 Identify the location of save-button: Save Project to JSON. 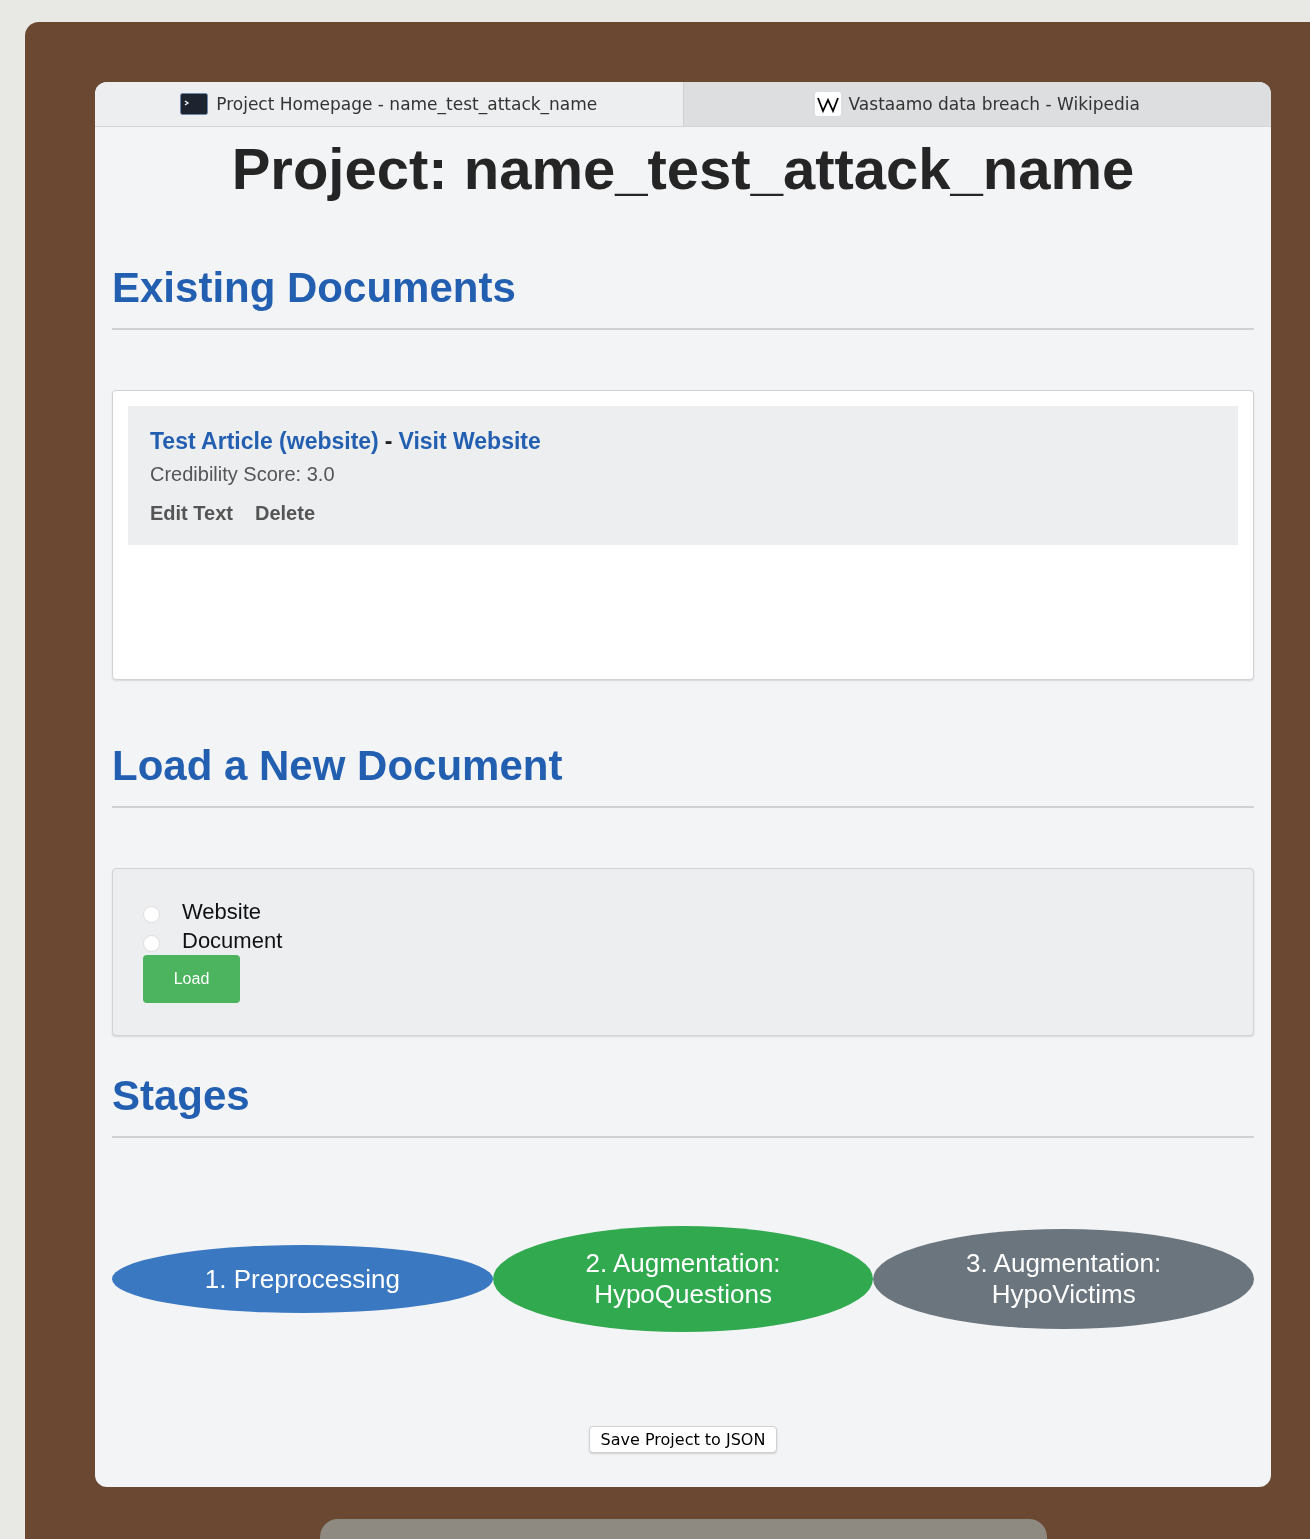
(683, 1439).